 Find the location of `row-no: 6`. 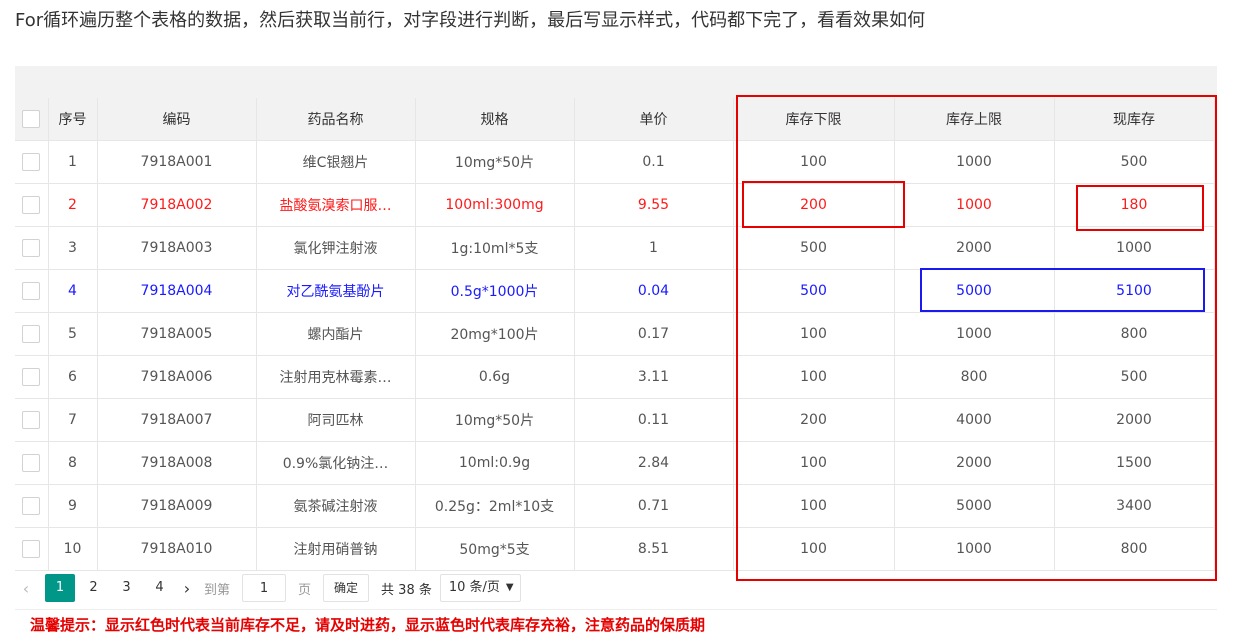

row-no: 6 is located at coordinates (73, 377).